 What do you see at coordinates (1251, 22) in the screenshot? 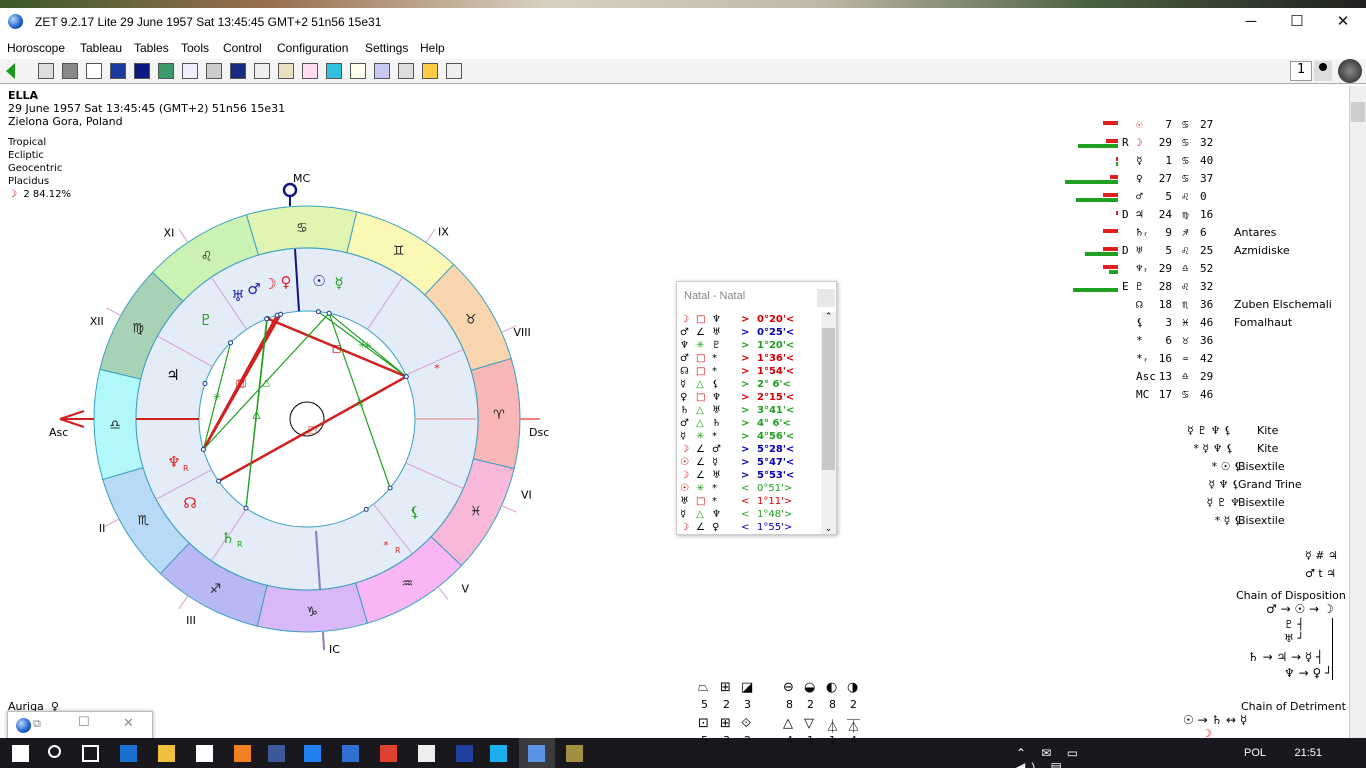
I see `minimize-button: ─` at bounding box center [1251, 22].